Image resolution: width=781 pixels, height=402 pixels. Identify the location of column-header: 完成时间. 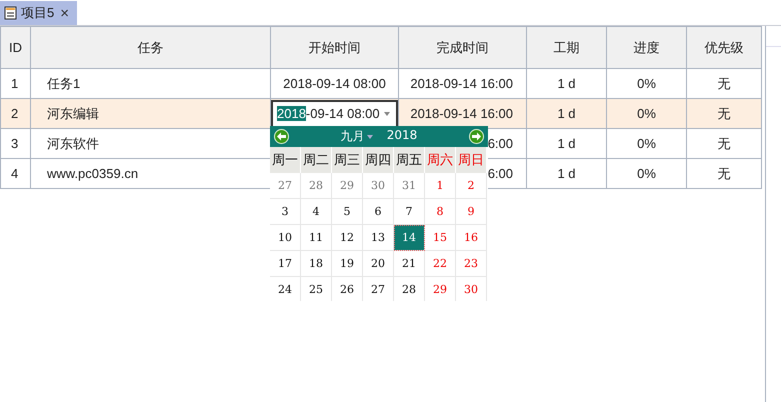
(462, 47).